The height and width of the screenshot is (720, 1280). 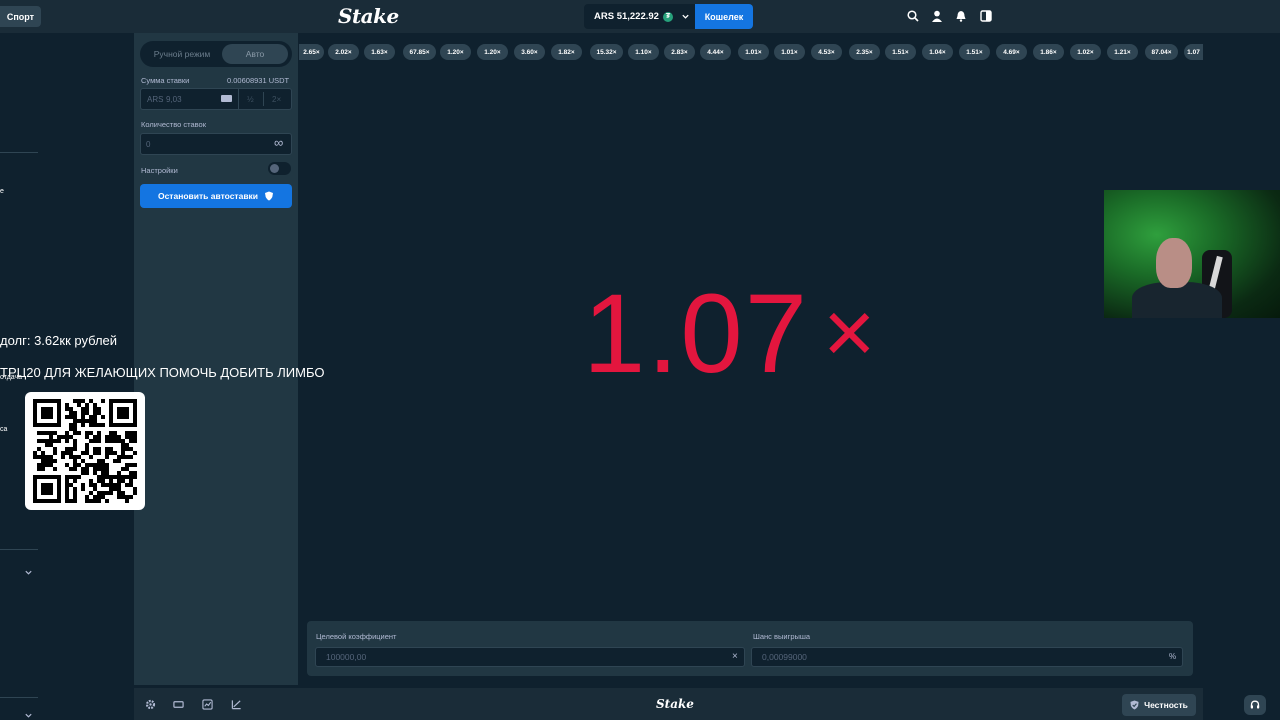 I want to click on stop-autobet-button: Остановить автоставки, so click(x=216, y=196).